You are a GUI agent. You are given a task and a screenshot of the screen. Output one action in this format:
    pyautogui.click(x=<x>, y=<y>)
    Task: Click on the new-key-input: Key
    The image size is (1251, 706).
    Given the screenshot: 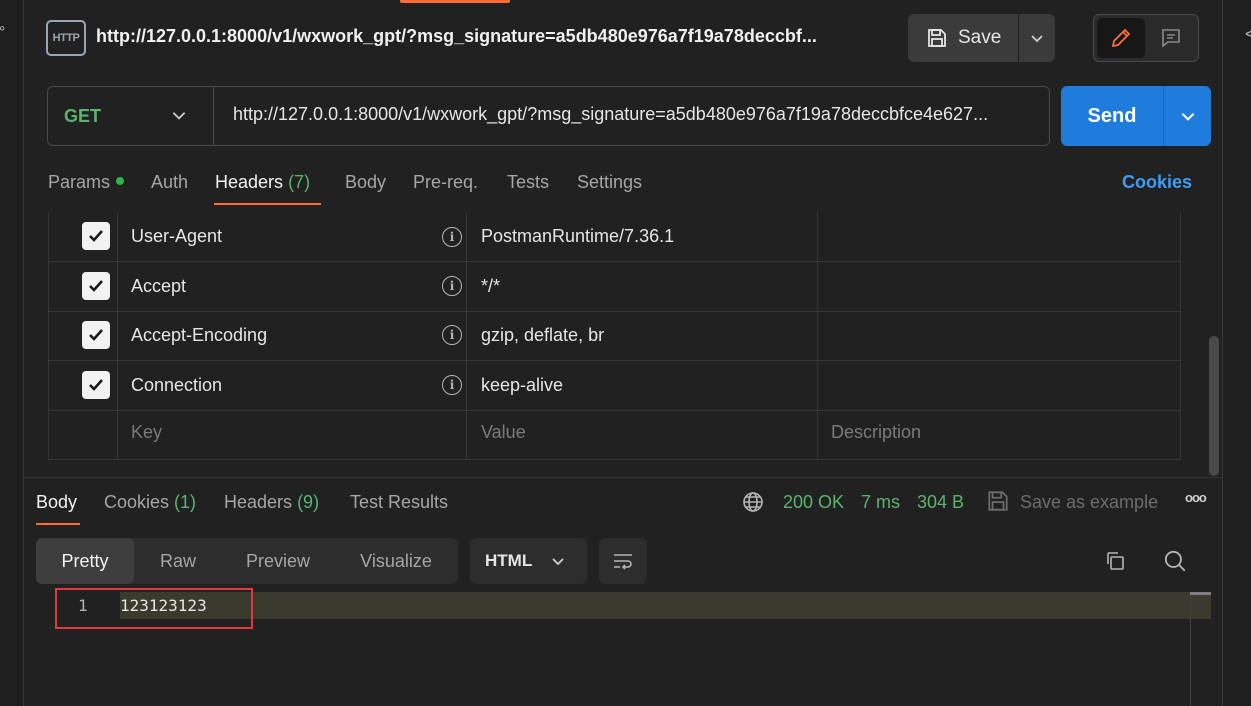 What is the action you would take?
    pyautogui.click(x=146, y=432)
    